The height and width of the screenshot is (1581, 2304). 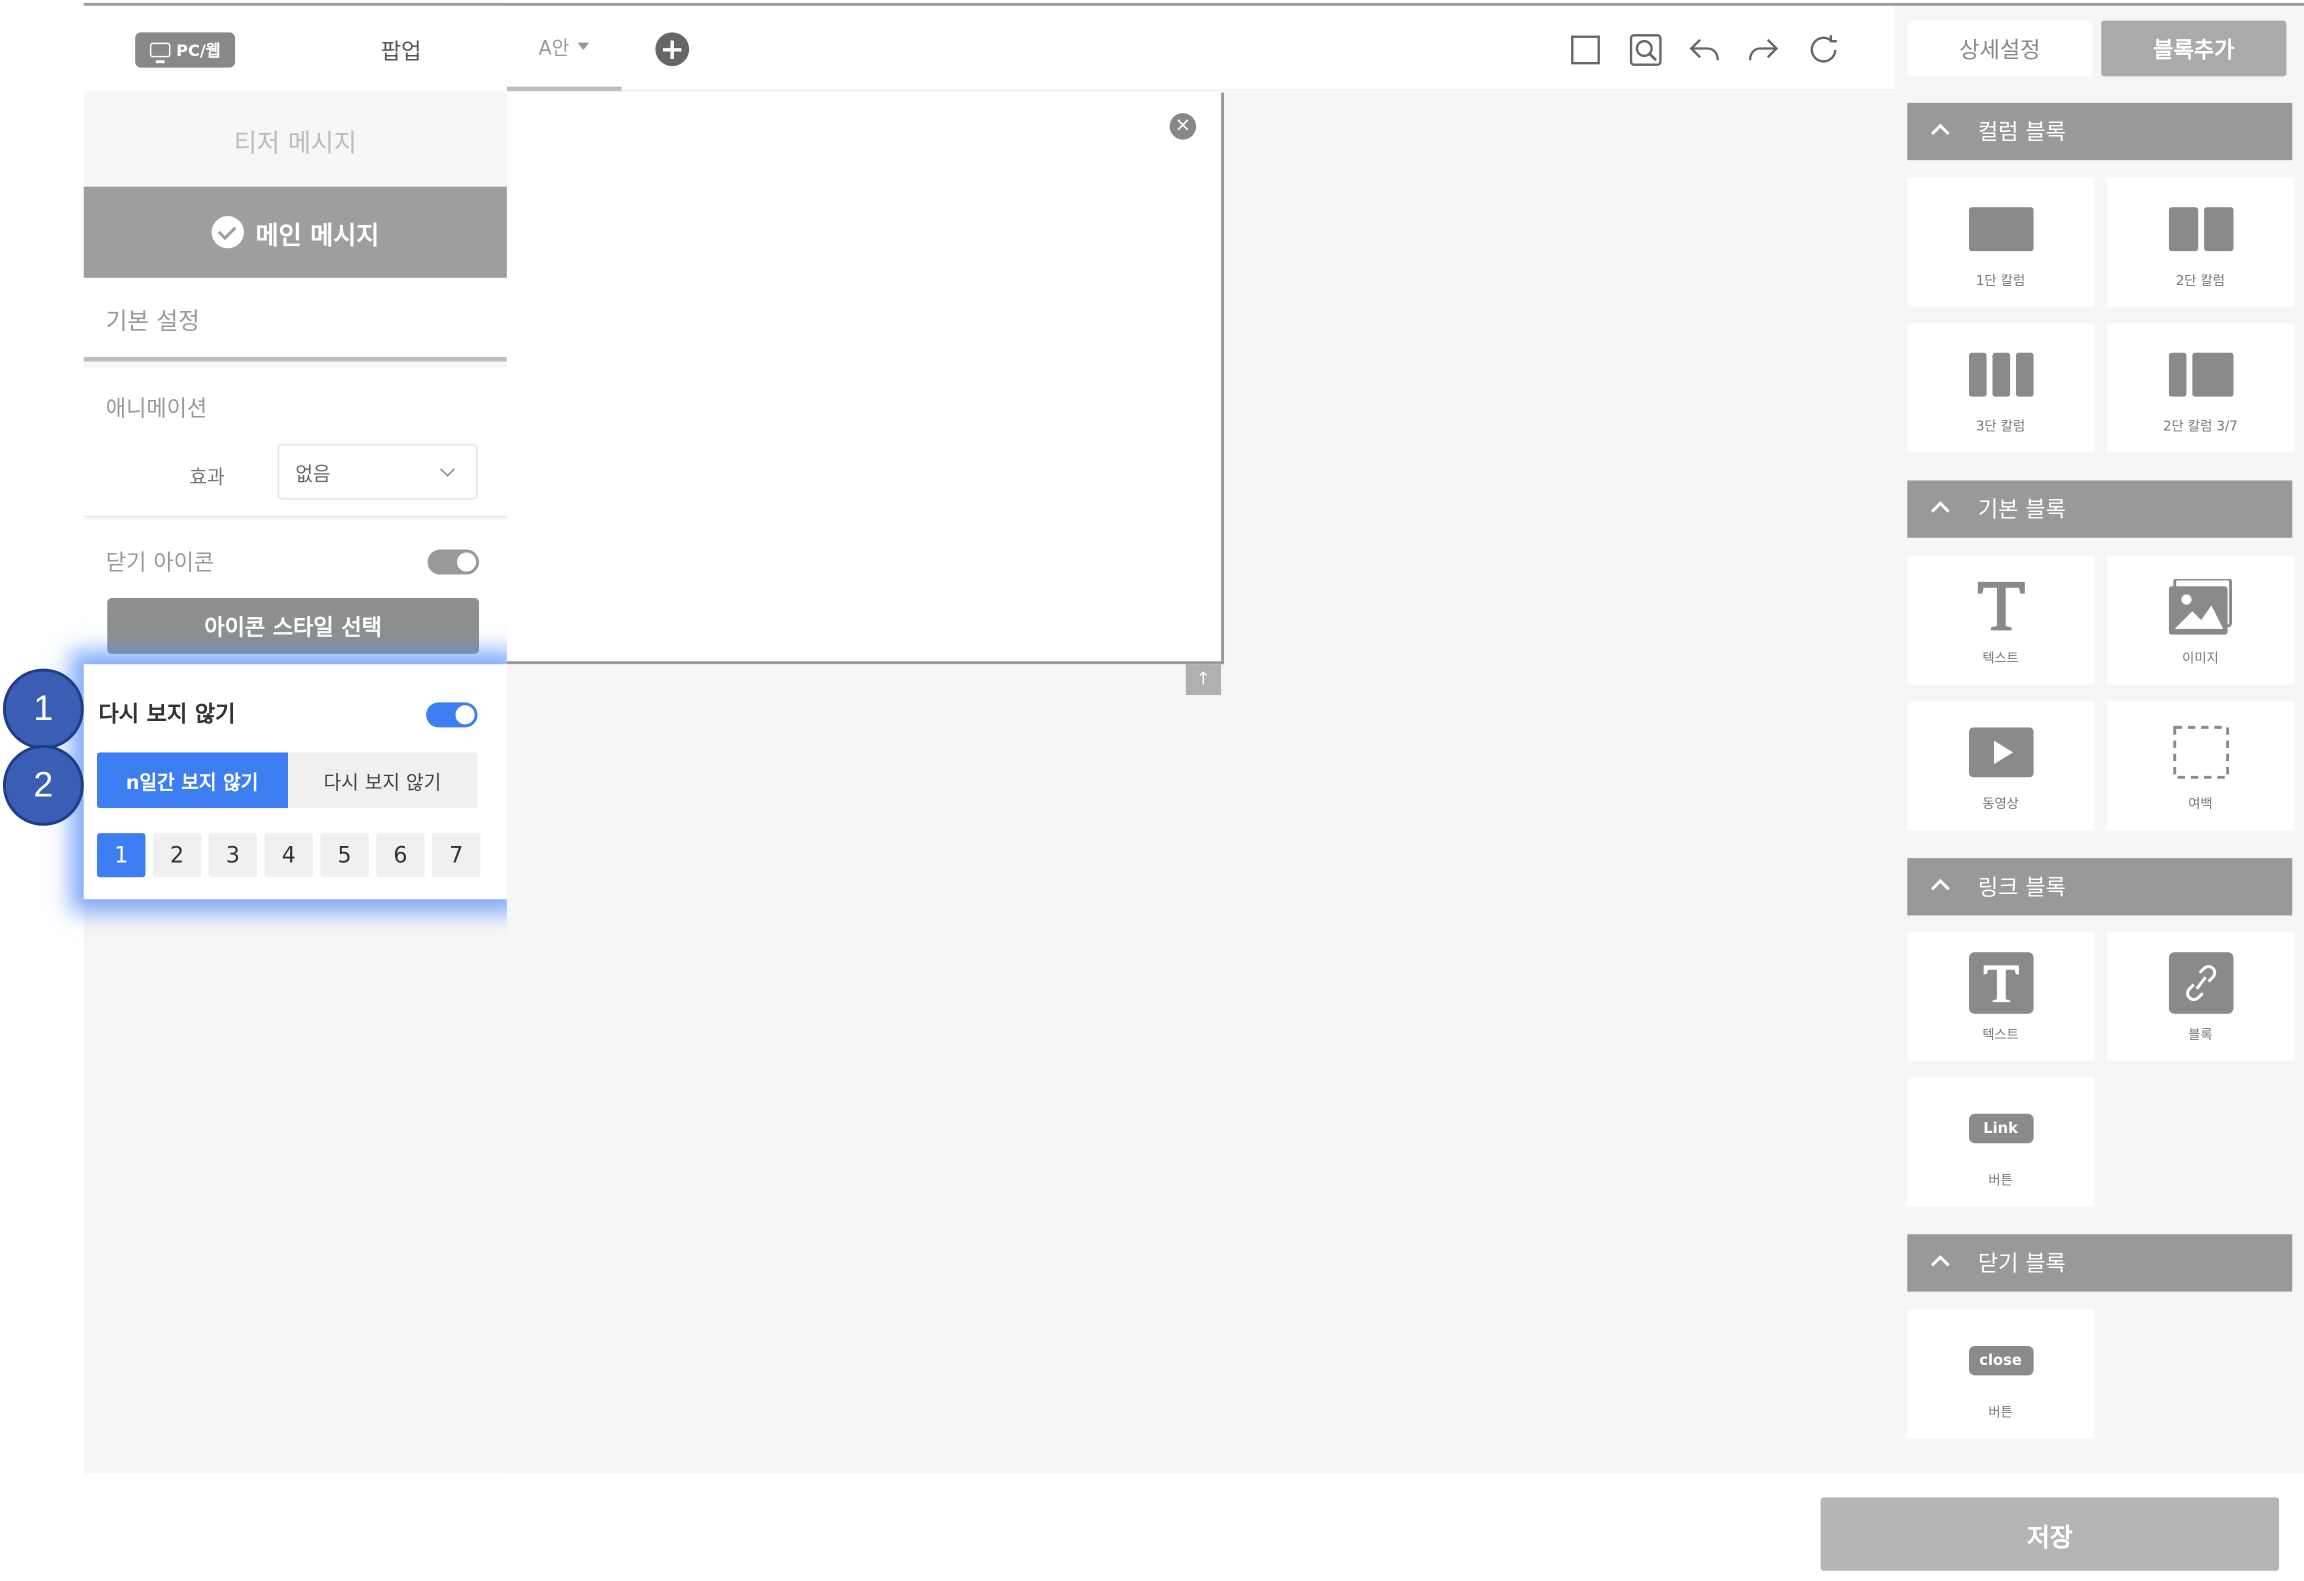 What do you see at coordinates (452, 715) in the screenshot?
I see `dont-show-toggle` at bounding box center [452, 715].